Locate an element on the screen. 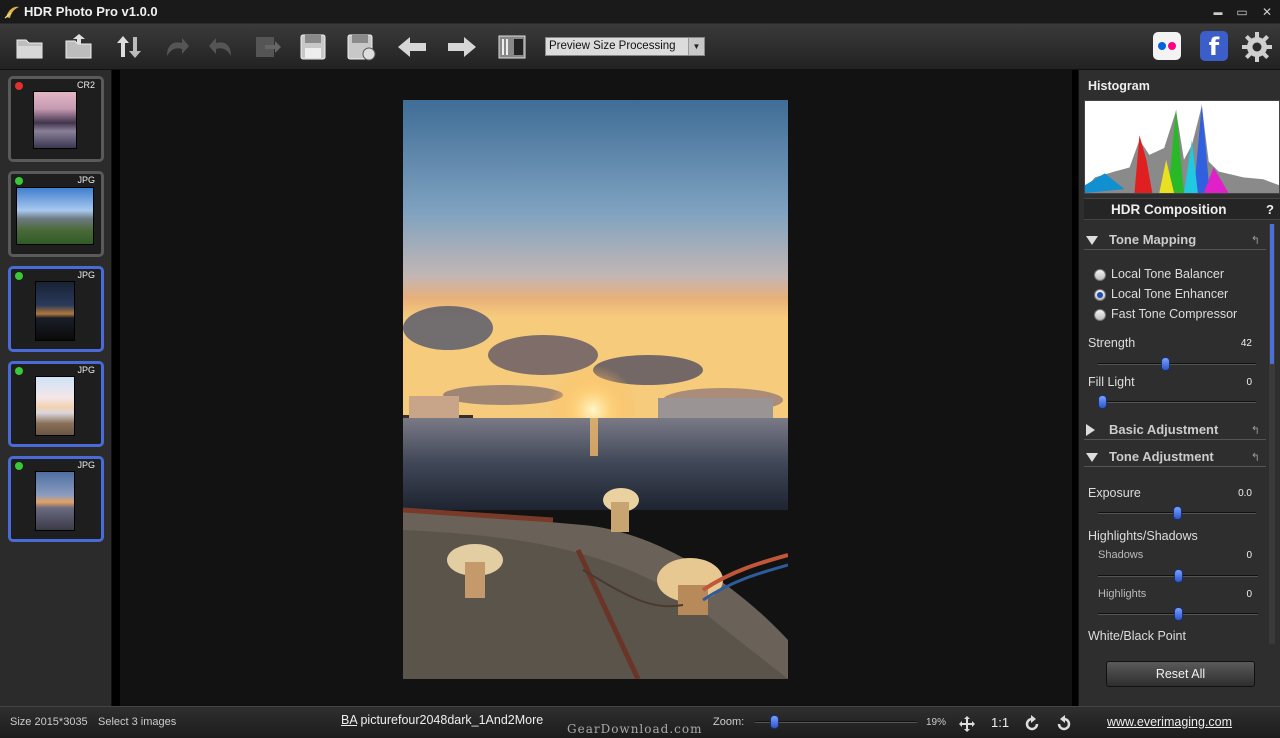 The height and width of the screenshot is (738, 1280). previous-arrow-icon is located at coordinates (412, 47).